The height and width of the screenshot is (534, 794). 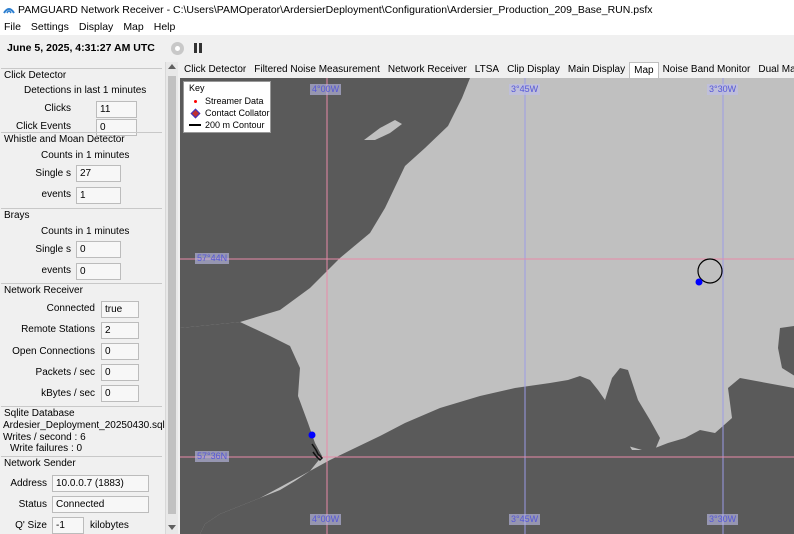 What do you see at coordinates (215, 70) in the screenshot?
I see `tab-click-detector: Click Detector` at bounding box center [215, 70].